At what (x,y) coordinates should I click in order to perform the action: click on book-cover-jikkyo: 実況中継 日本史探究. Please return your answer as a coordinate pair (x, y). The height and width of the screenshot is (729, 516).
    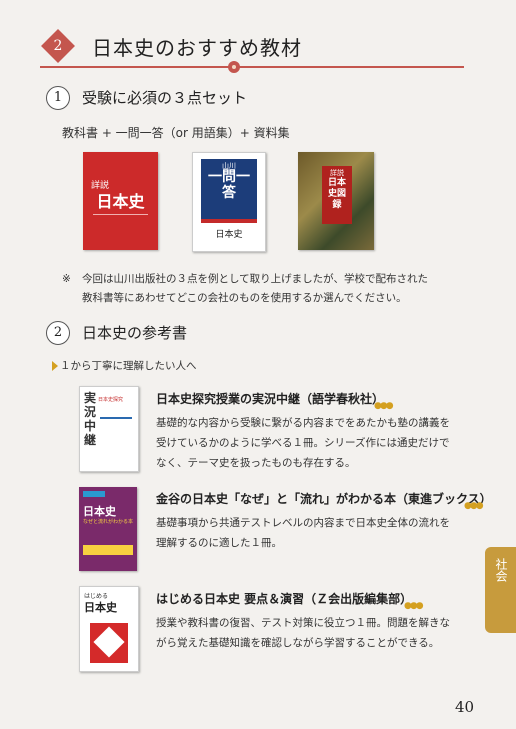
    Looking at the image, I should click on (109, 429).